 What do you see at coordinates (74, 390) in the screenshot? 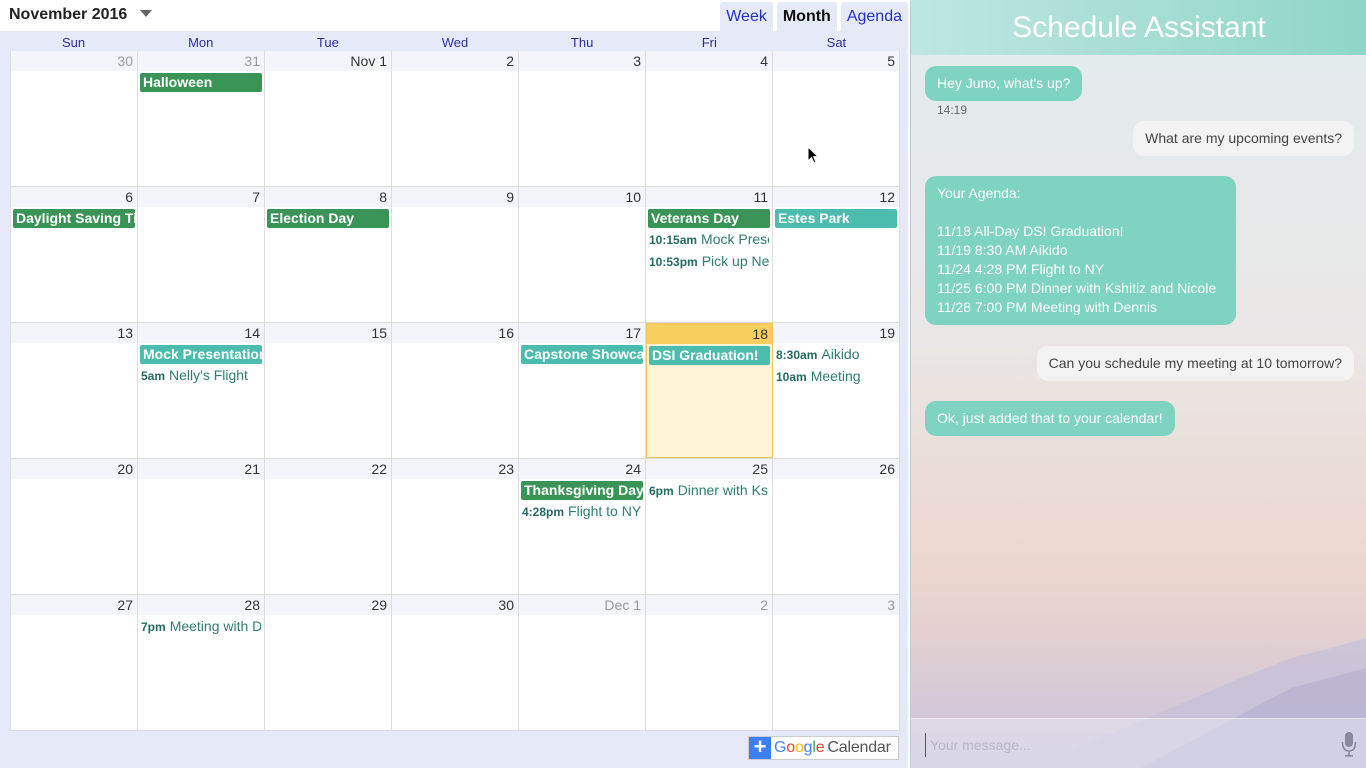
I see `day-cell: 13` at bounding box center [74, 390].